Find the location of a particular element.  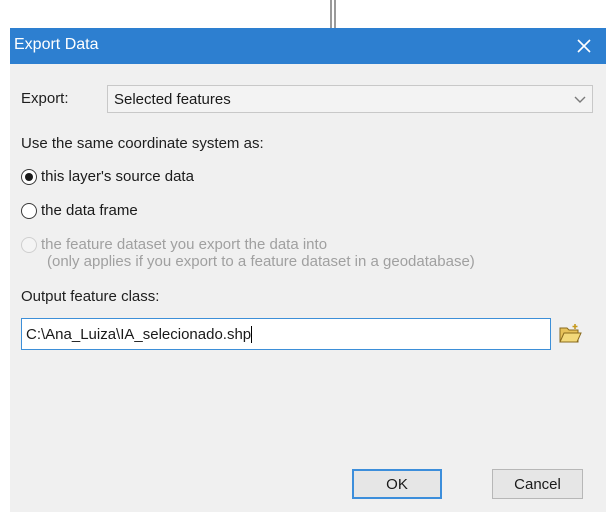

export-label: Export: is located at coordinates (45, 98).